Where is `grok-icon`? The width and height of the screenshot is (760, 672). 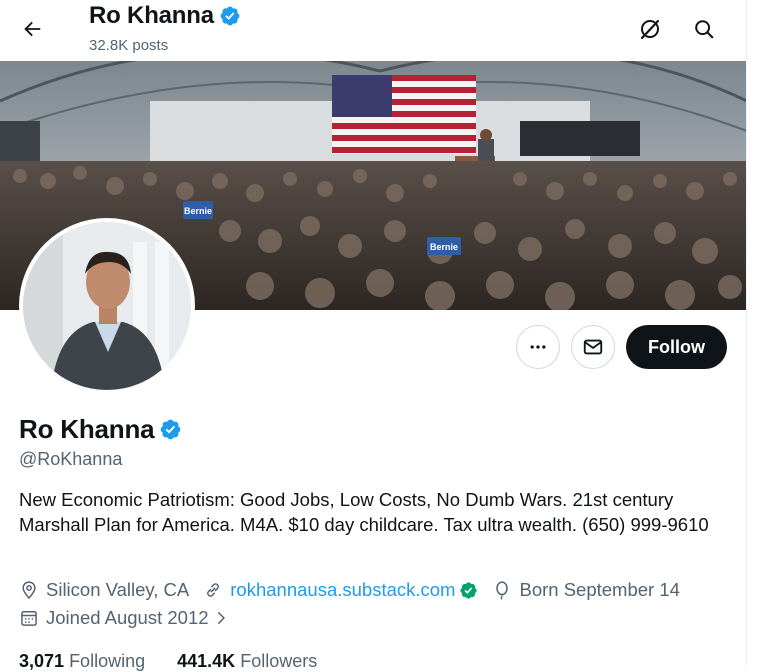
grok-icon is located at coordinates (650, 29).